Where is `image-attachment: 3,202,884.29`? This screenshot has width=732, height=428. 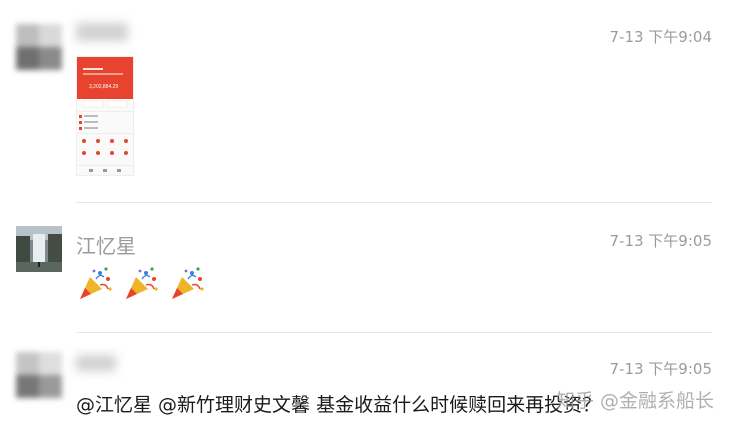 image-attachment: 3,202,884.29 is located at coordinates (105, 116).